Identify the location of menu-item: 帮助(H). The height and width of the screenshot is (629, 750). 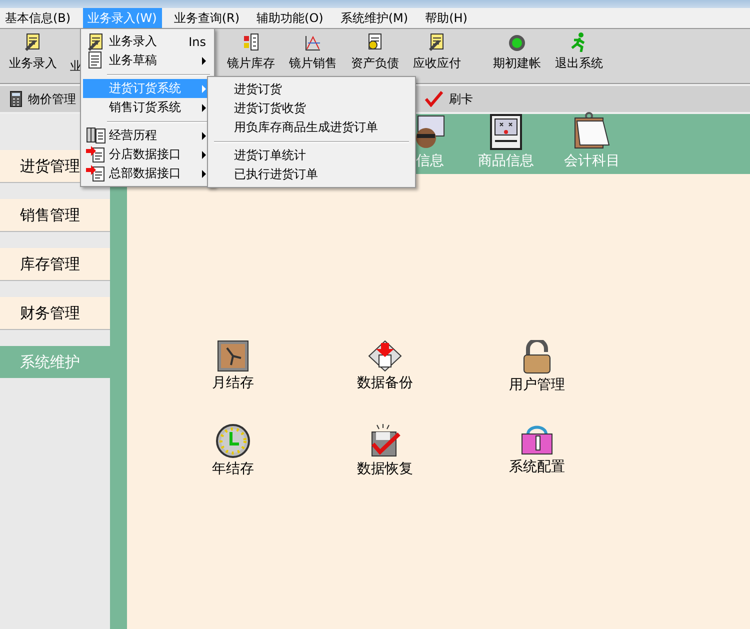
(446, 18).